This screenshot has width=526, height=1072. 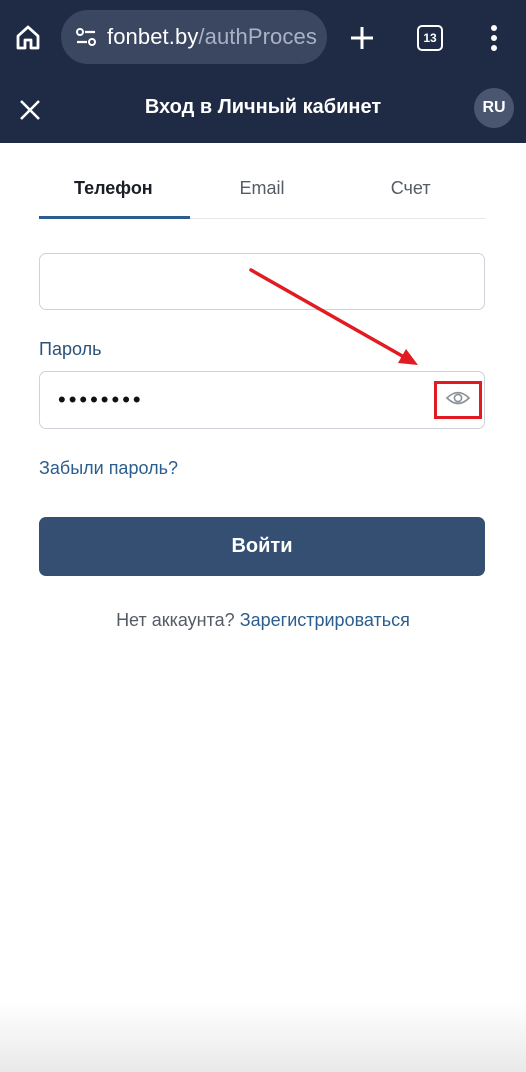 What do you see at coordinates (101, 399) in the screenshot?
I see `password-value: ••••••••` at bounding box center [101, 399].